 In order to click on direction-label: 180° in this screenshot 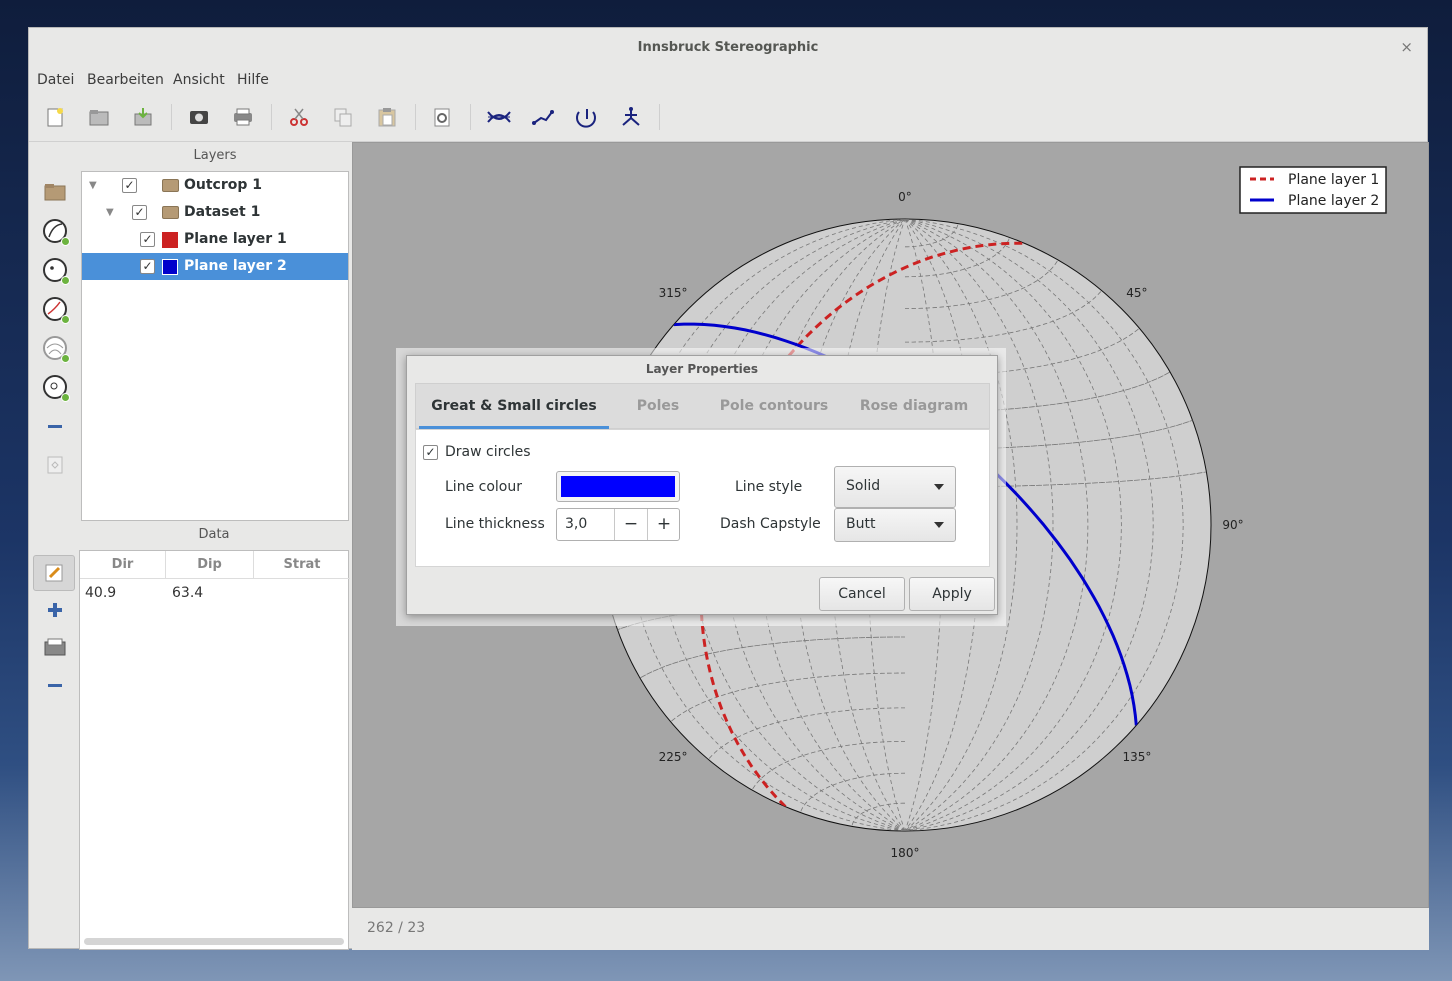, I will do `click(905, 853)`.